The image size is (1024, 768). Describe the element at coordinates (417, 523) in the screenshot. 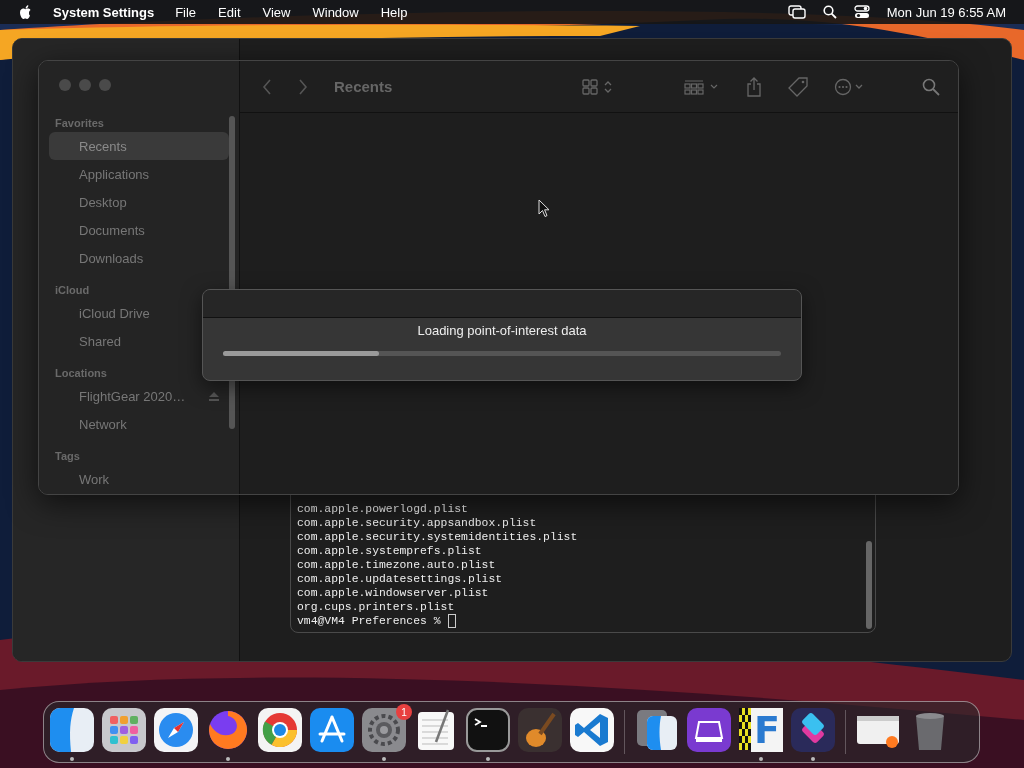

I see `terminal-line: com.apple.security.appsandbox.plist` at that location.